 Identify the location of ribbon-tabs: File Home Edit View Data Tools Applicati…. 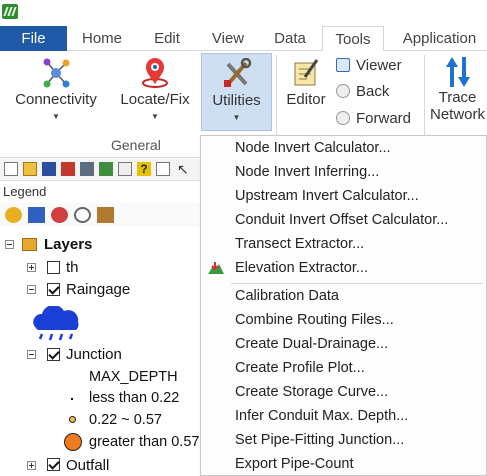
(243, 39).